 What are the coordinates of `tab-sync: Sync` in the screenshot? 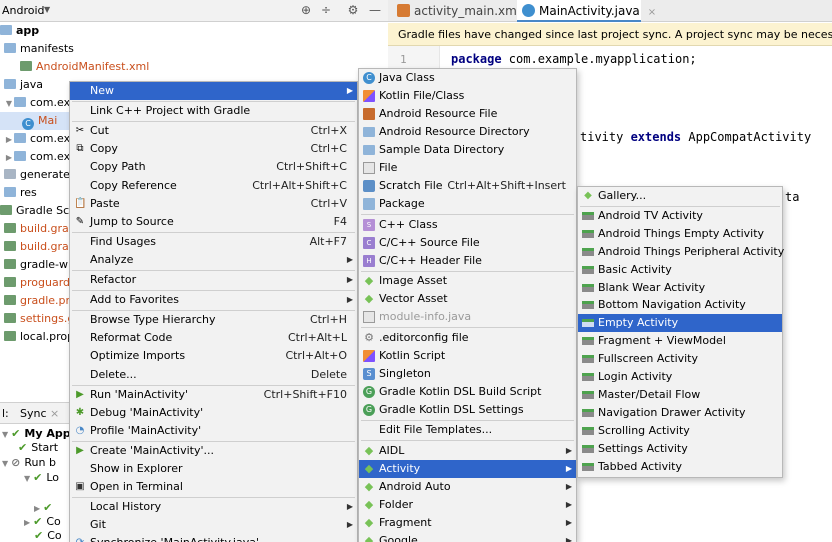 It's located at (33, 413).